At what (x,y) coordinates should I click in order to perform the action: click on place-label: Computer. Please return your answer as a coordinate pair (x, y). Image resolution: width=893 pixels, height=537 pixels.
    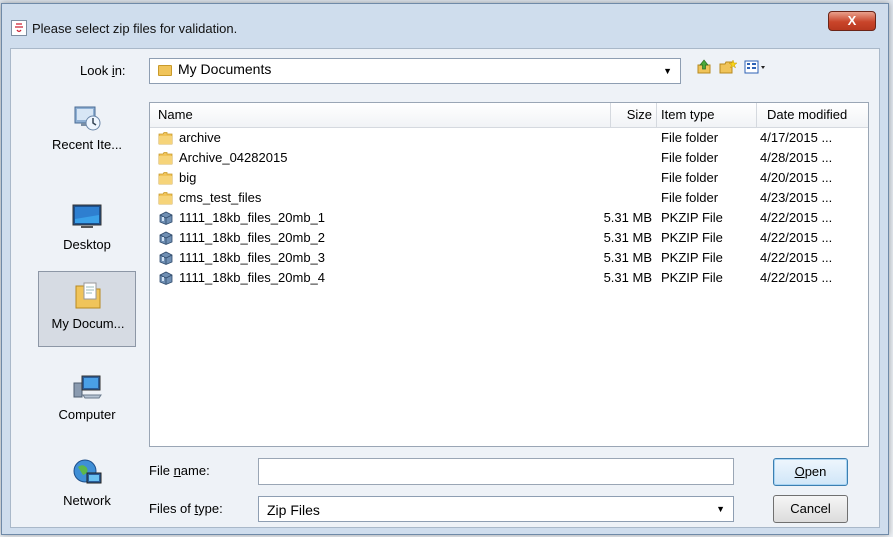
    Looking at the image, I should click on (87, 414).